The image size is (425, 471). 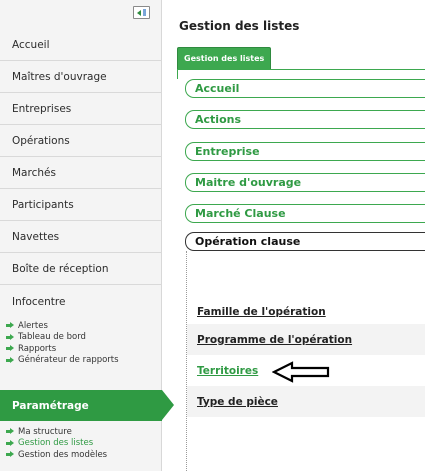 I want to click on list-item-link: Type de pièce, so click(x=237, y=402).